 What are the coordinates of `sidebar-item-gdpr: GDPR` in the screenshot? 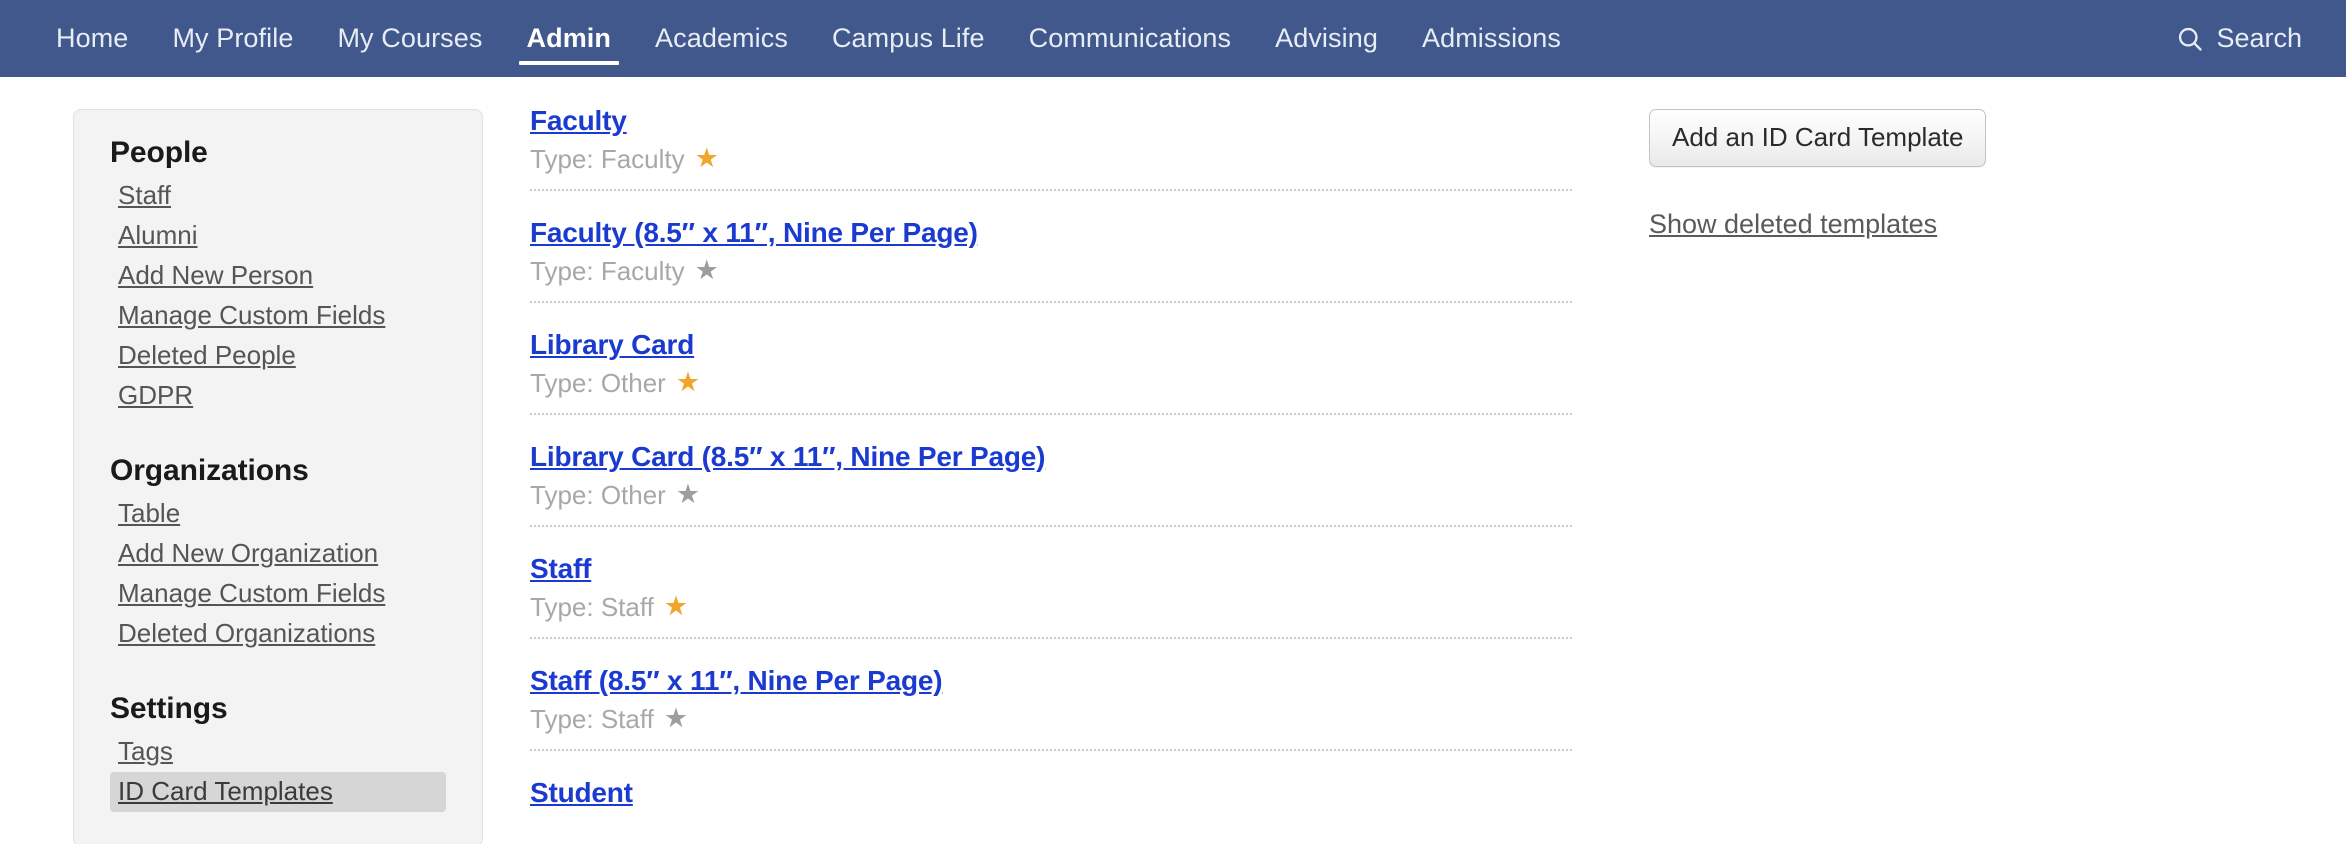 It's located at (278, 396).